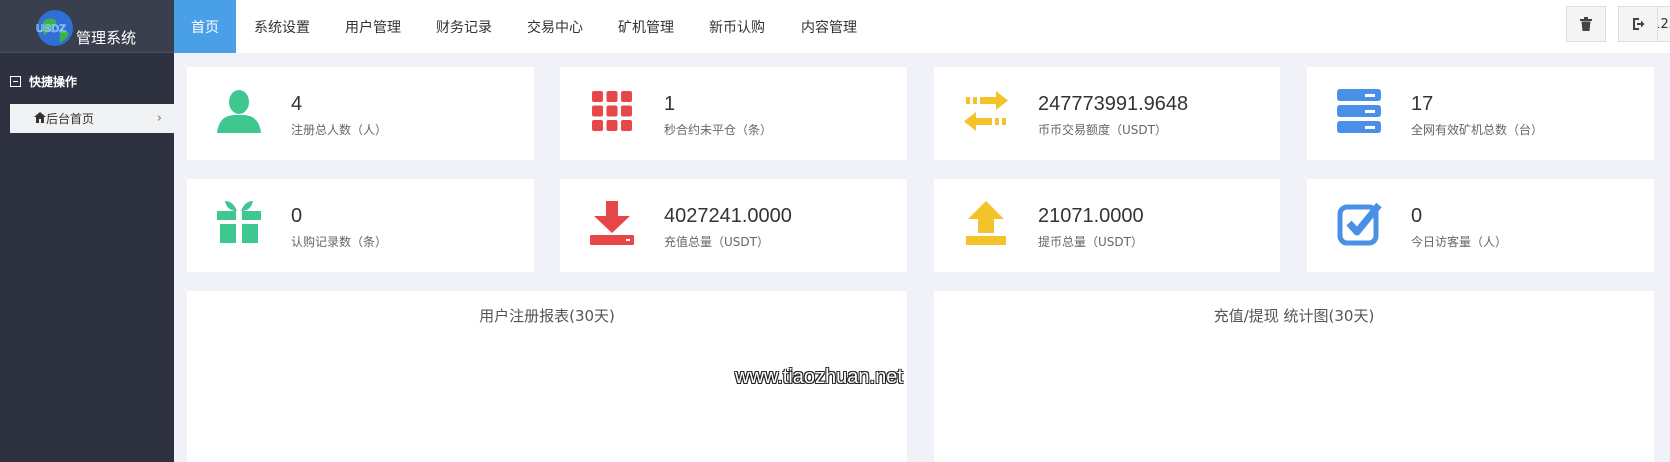 The image size is (1670, 462). What do you see at coordinates (205, 26) in the screenshot?
I see `nav-item-home: 首页` at bounding box center [205, 26].